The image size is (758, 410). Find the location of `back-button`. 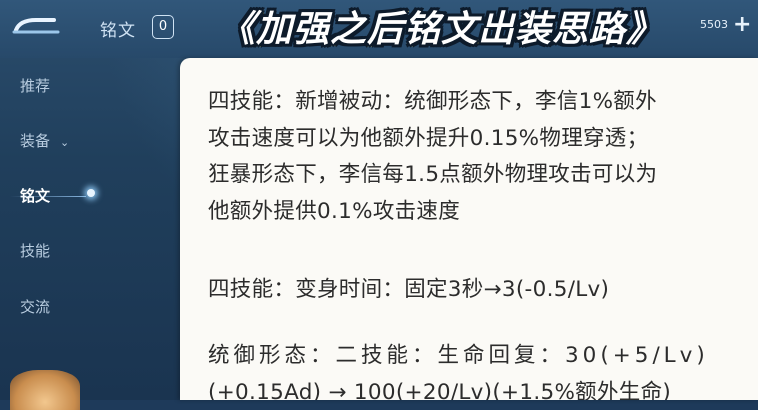

back-button is located at coordinates (36, 25).